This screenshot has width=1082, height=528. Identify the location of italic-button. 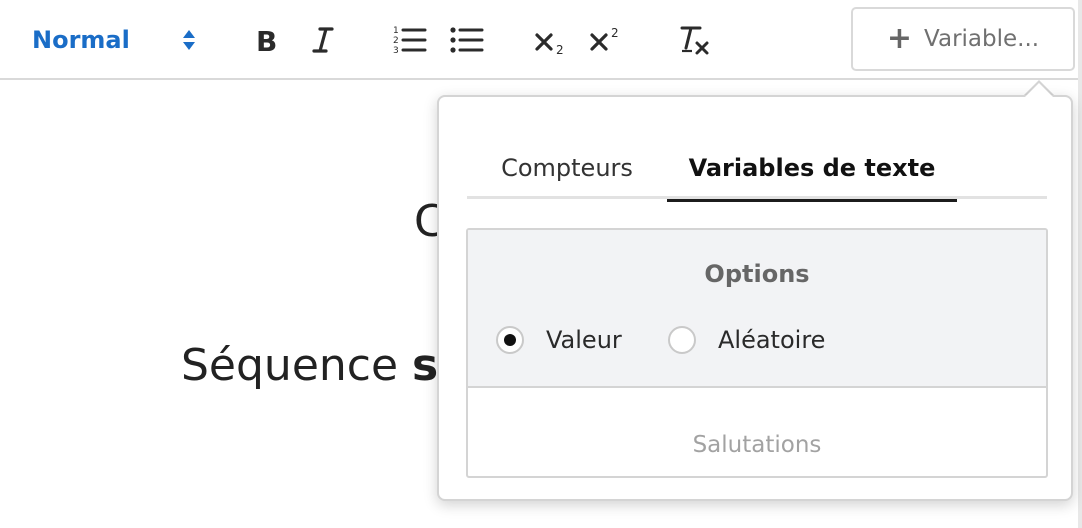
(323, 40).